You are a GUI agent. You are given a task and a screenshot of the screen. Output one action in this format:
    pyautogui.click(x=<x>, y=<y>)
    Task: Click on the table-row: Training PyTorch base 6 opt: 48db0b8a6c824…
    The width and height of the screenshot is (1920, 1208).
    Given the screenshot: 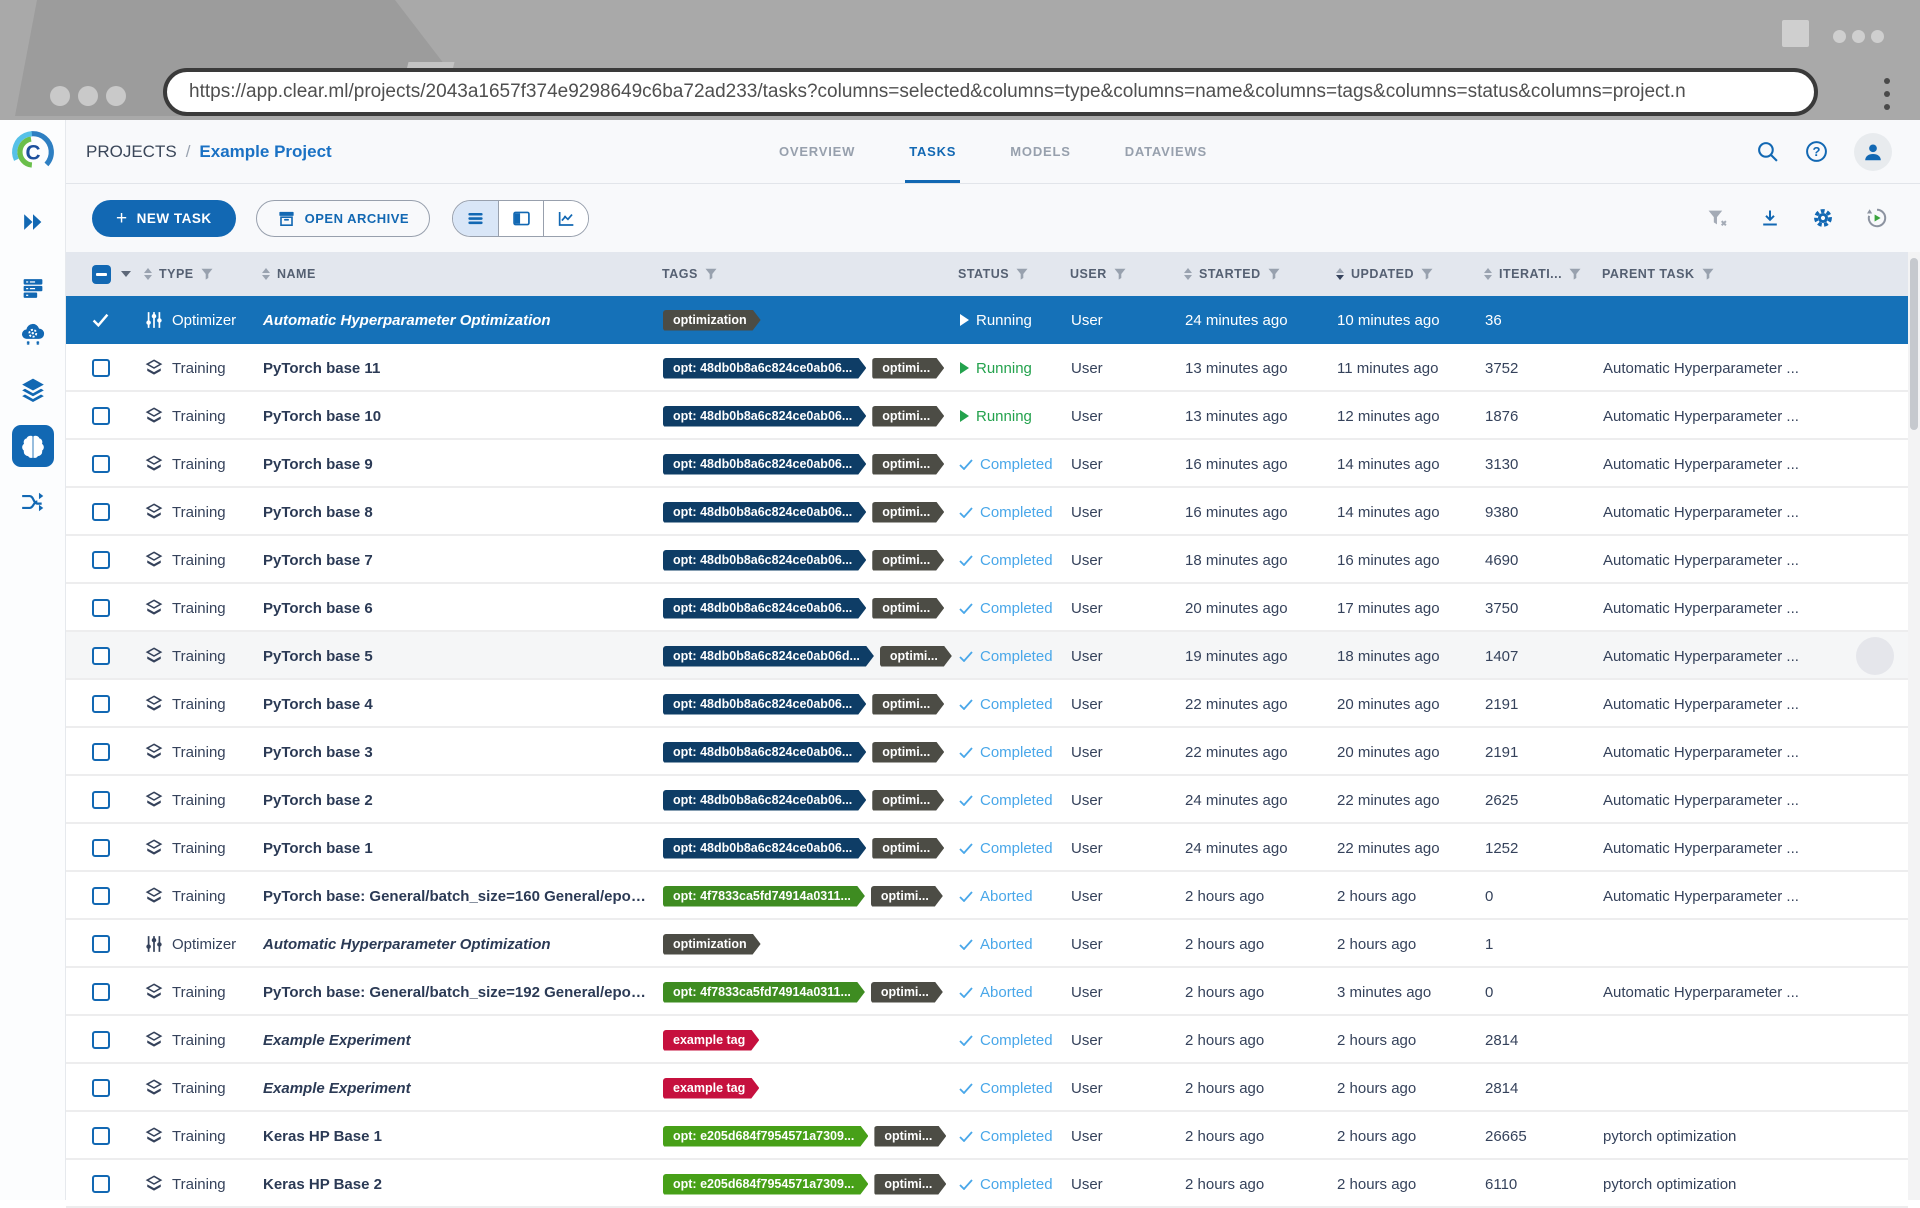 What is the action you would take?
    pyautogui.click(x=987, y=608)
    